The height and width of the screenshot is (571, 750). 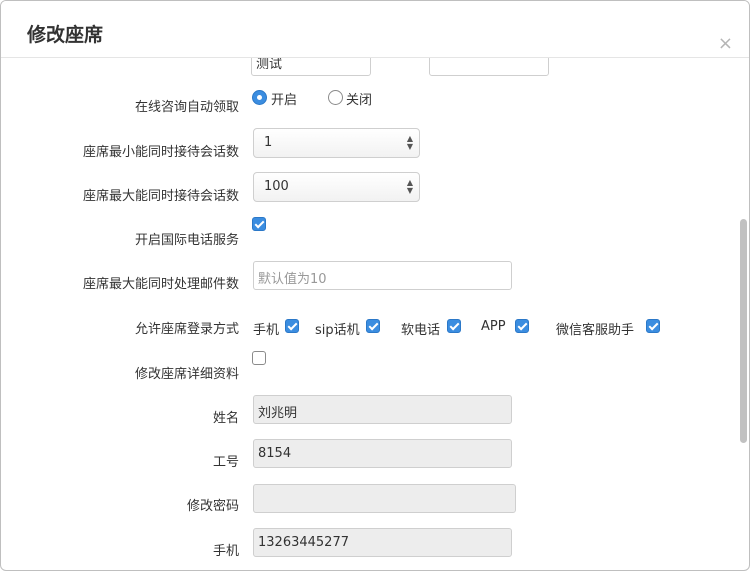 What do you see at coordinates (743, 331) in the screenshot?
I see `scrollbar-thumb` at bounding box center [743, 331].